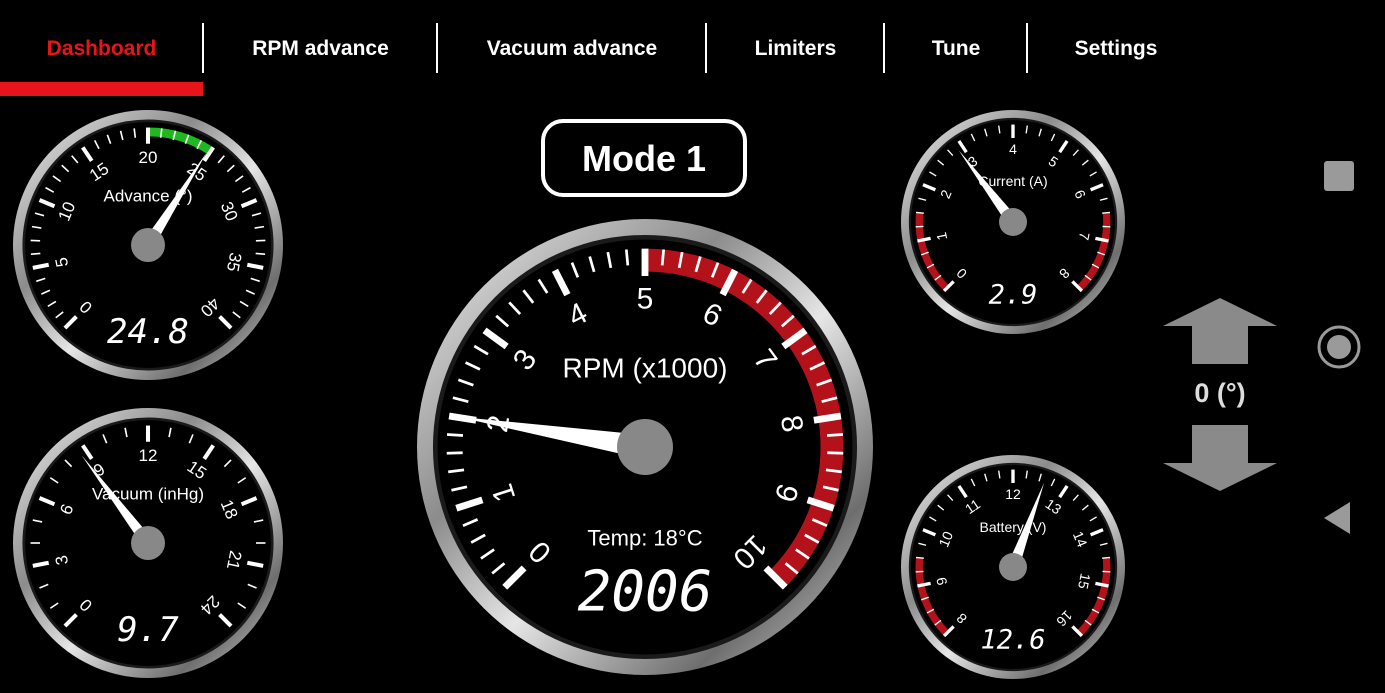  What do you see at coordinates (320, 48) in the screenshot?
I see `tab-rpm-advance: RPM advance` at bounding box center [320, 48].